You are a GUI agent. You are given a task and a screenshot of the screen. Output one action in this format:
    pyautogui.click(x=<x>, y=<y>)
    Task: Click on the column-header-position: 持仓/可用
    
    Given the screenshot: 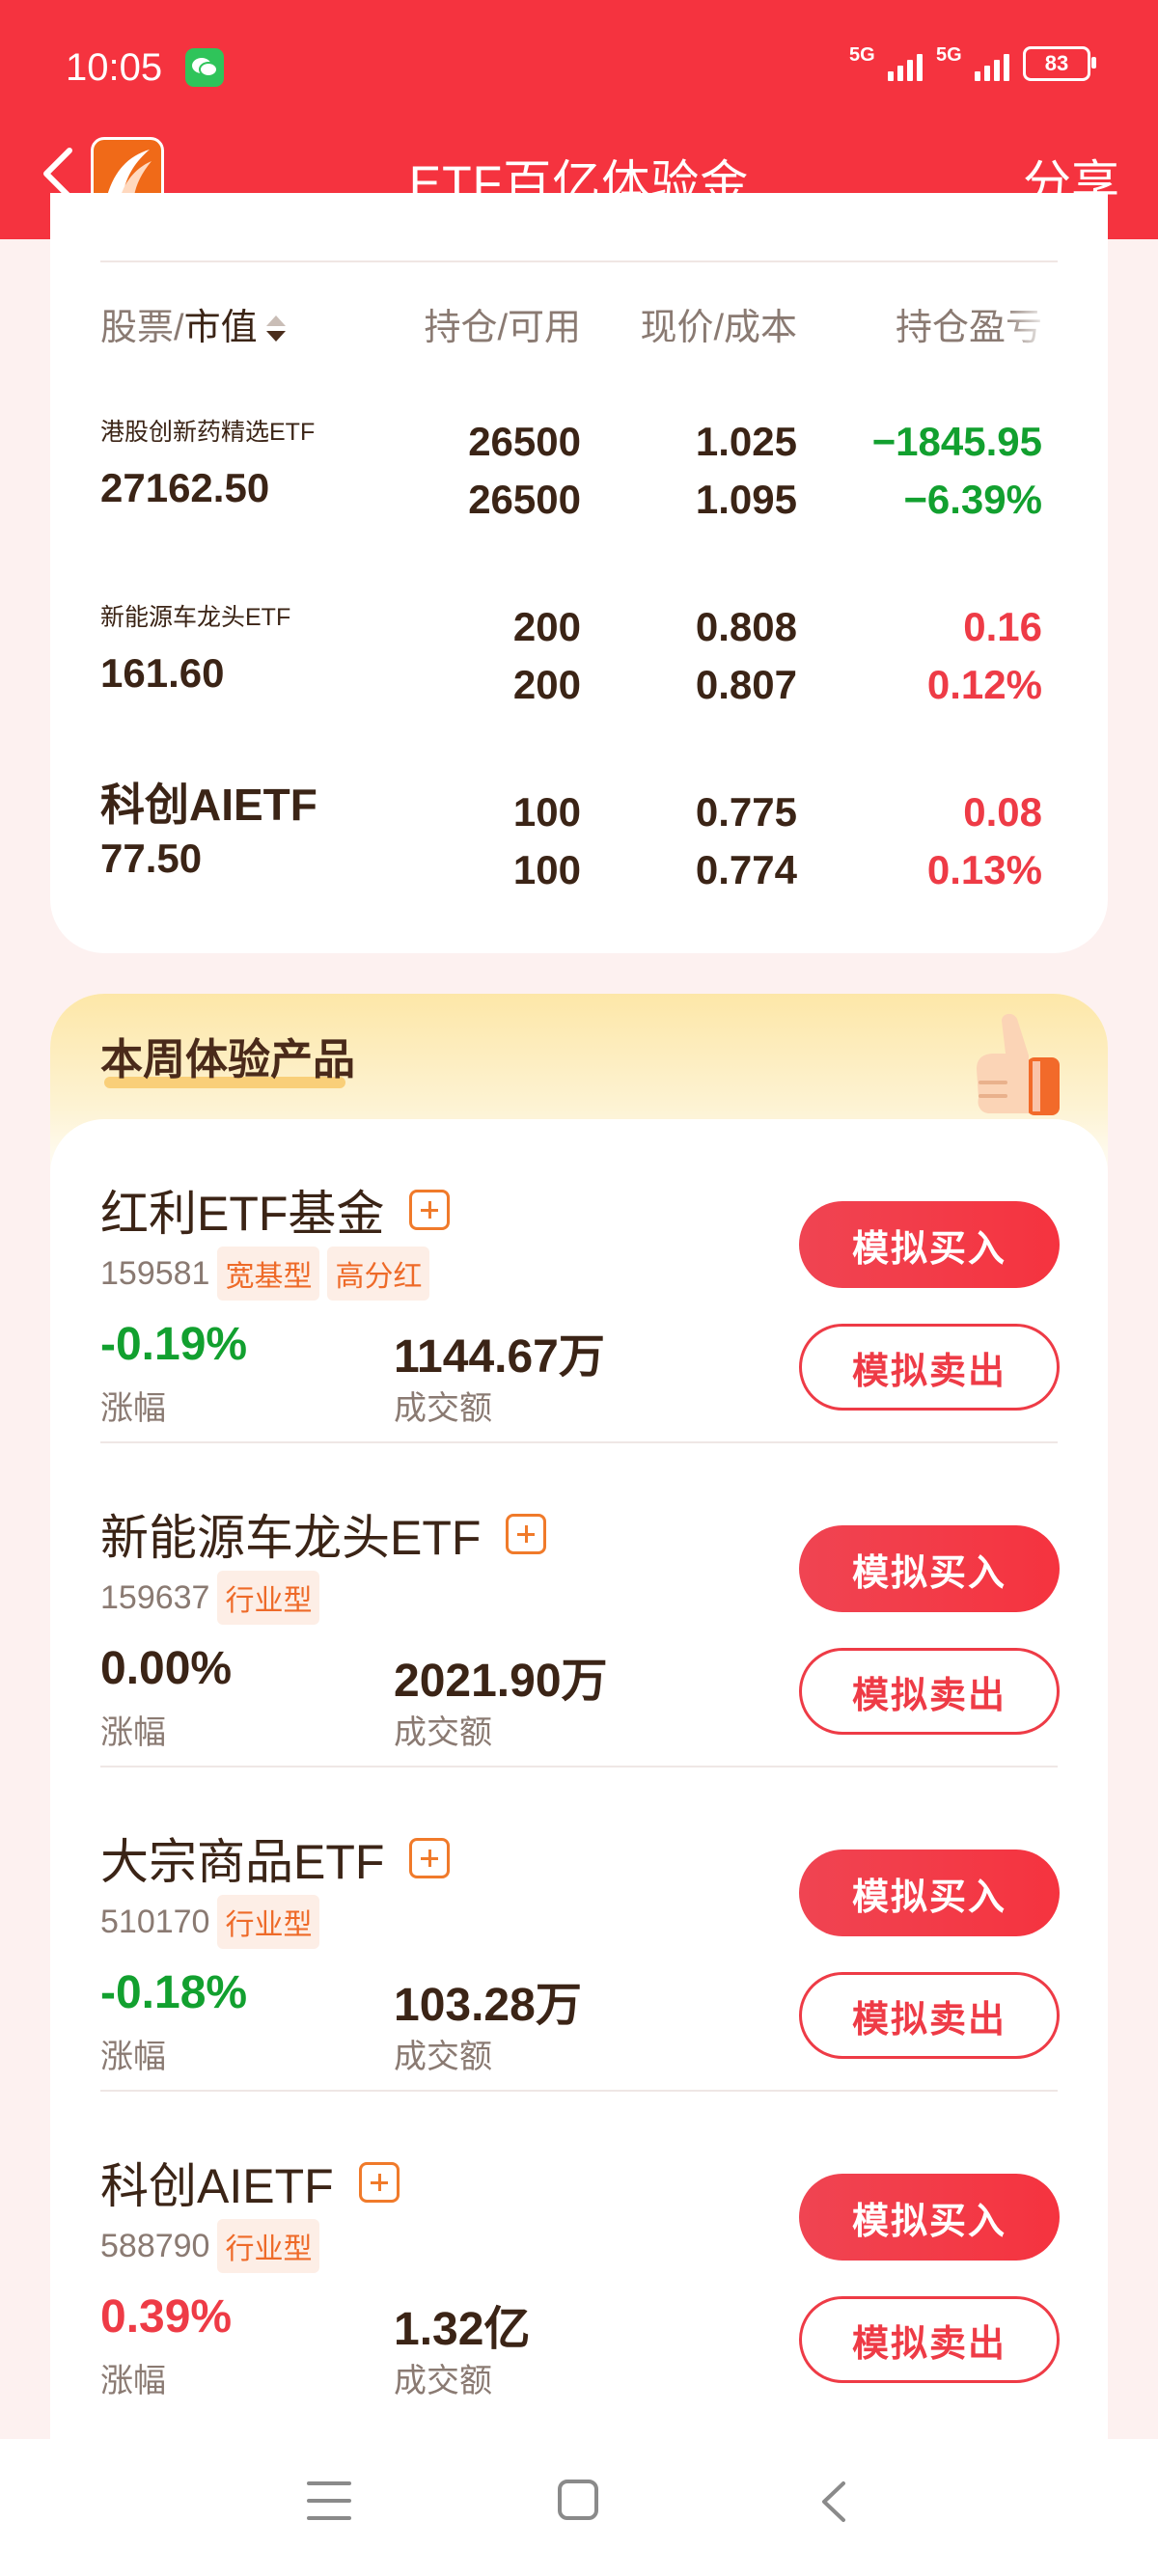 What is the action you would take?
    pyautogui.click(x=502, y=328)
    